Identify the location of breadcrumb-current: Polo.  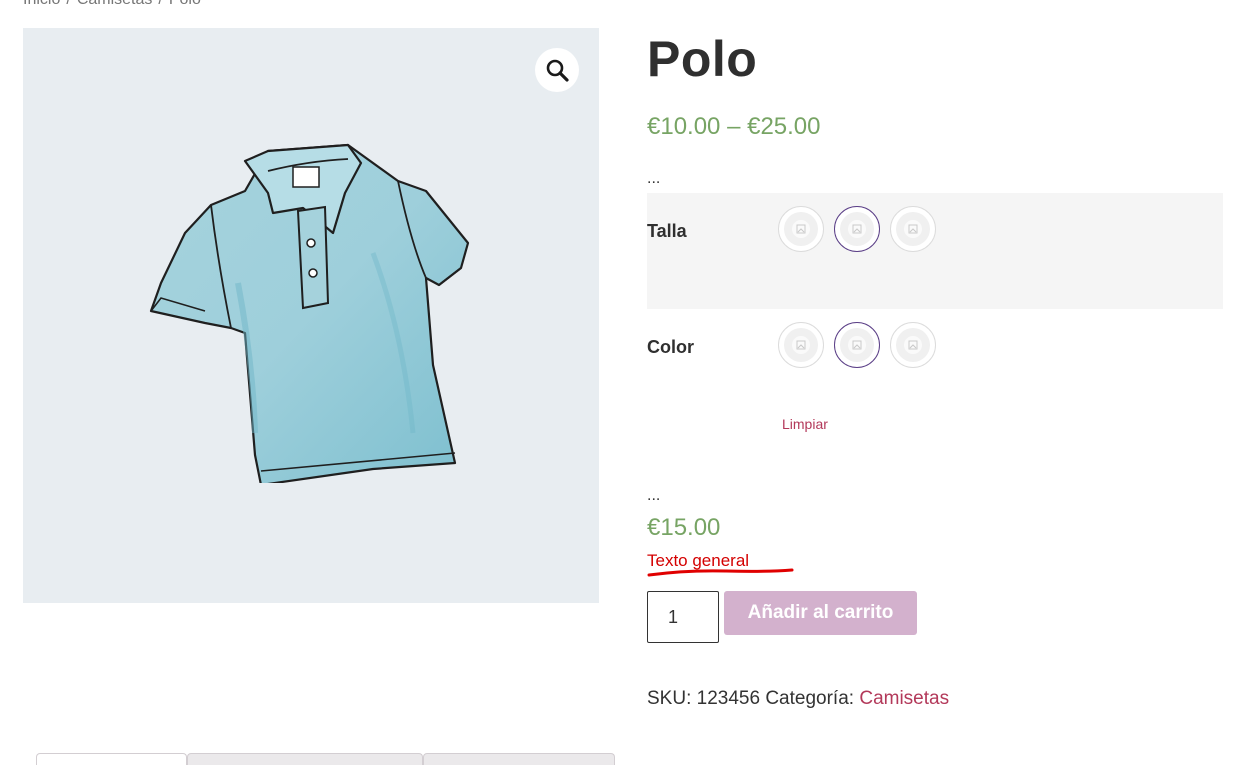
(185, 4).